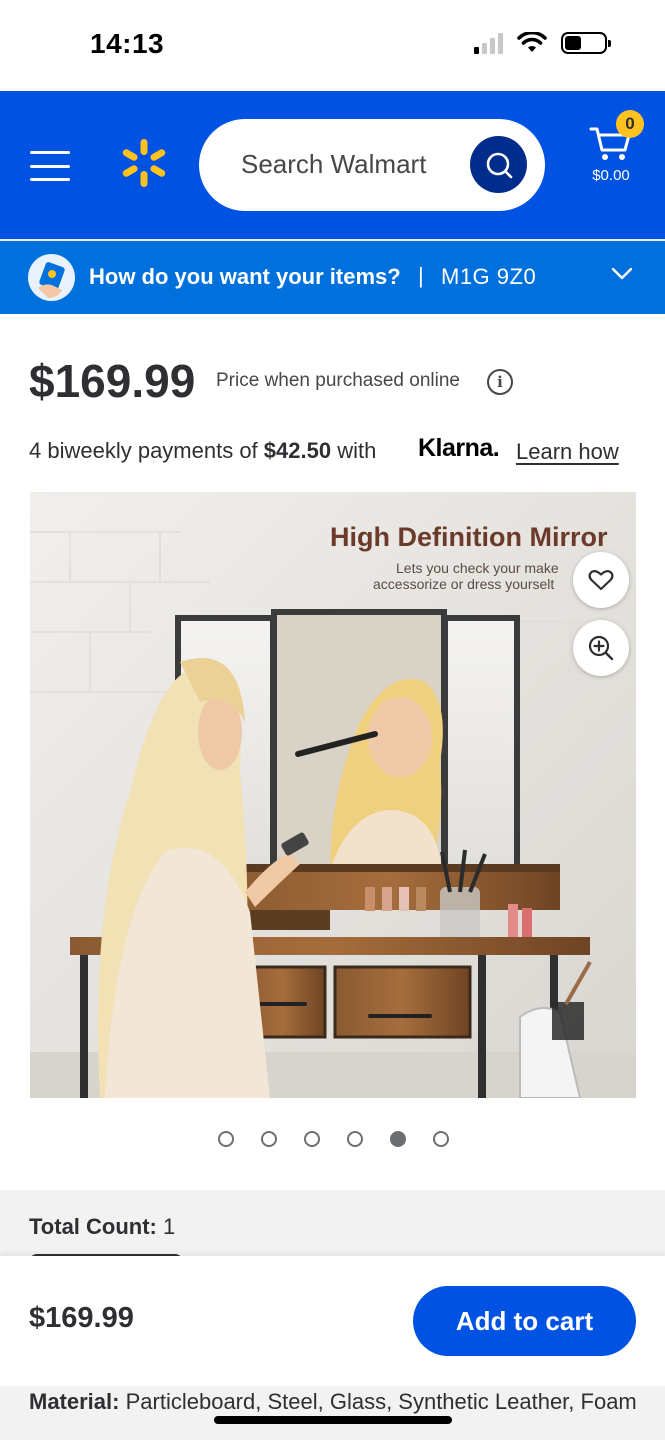 Image resolution: width=665 pixels, height=1440 pixels. I want to click on favorite-button, so click(601, 580).